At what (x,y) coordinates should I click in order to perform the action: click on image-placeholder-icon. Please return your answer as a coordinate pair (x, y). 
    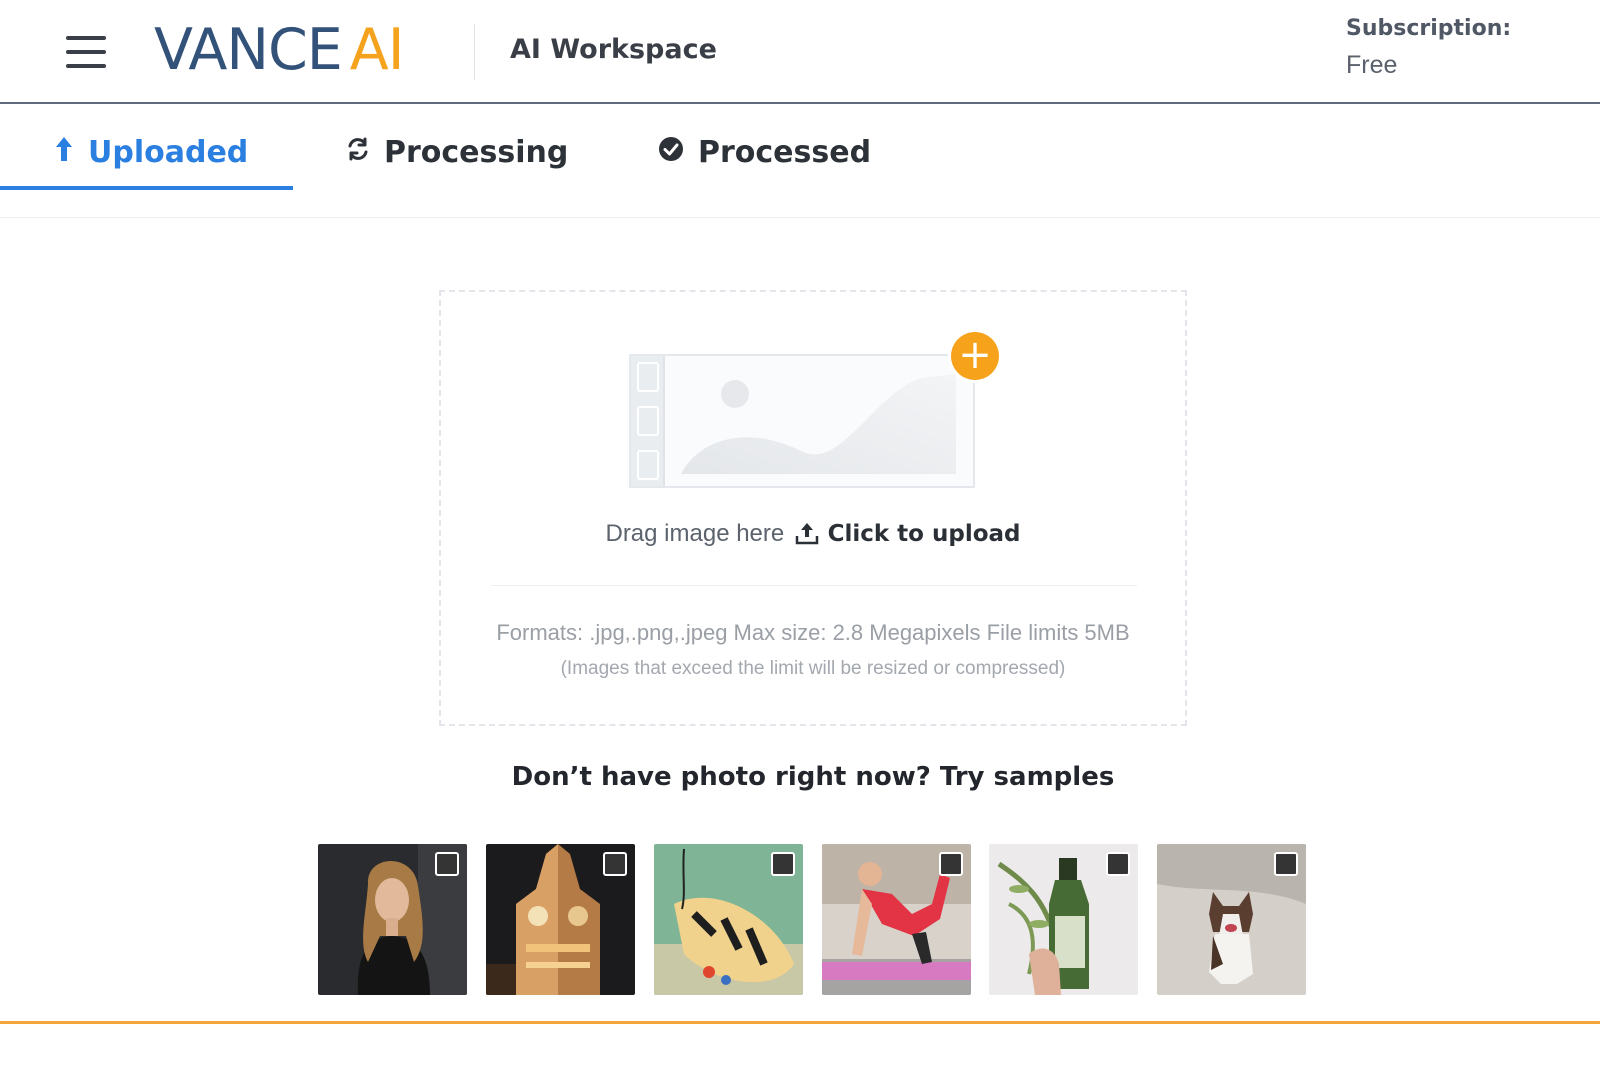
    Looking at the image, I should click on (802, 421).